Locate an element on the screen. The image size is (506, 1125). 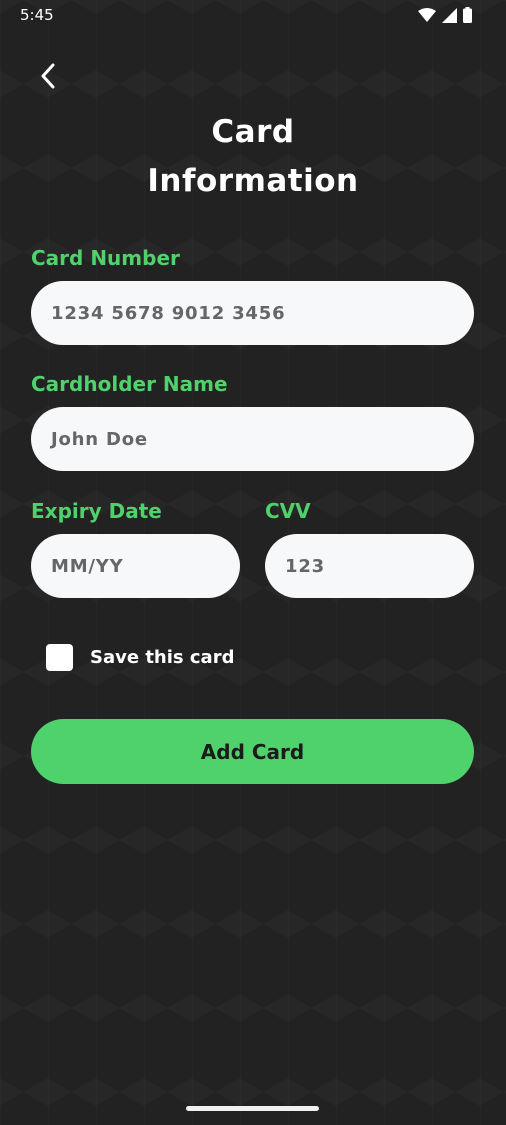
status-bar: 5:45 is located at coordinates (253, 15).